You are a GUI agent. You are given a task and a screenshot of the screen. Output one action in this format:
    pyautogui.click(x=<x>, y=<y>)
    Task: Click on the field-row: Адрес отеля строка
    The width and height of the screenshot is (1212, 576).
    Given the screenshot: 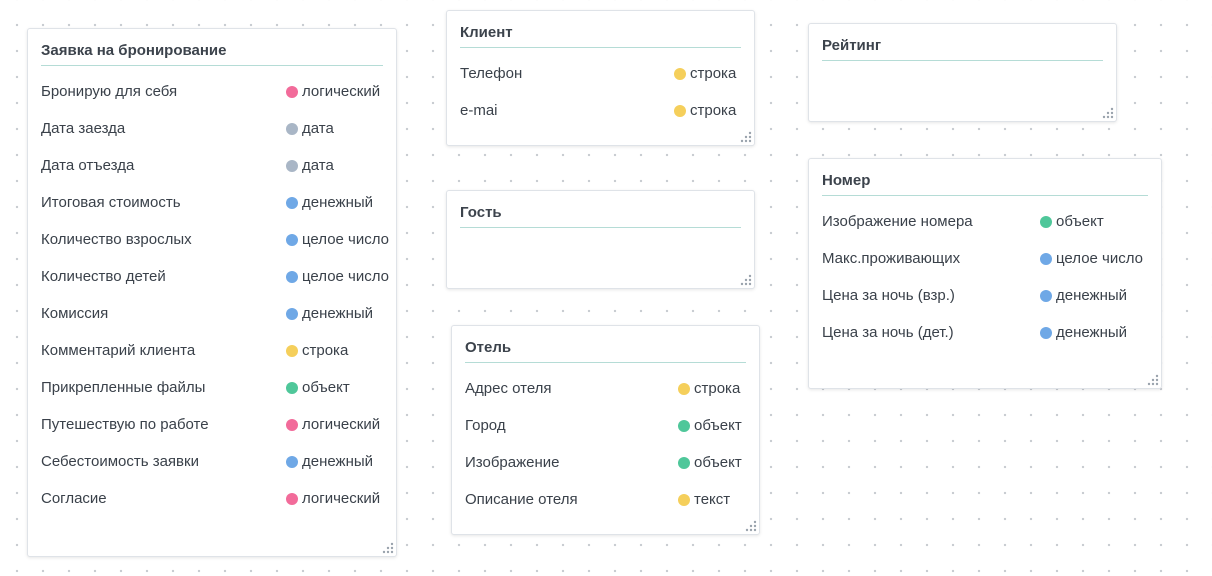 What is the action you would take?
    pyautogui.click(x=606, y=388)
    